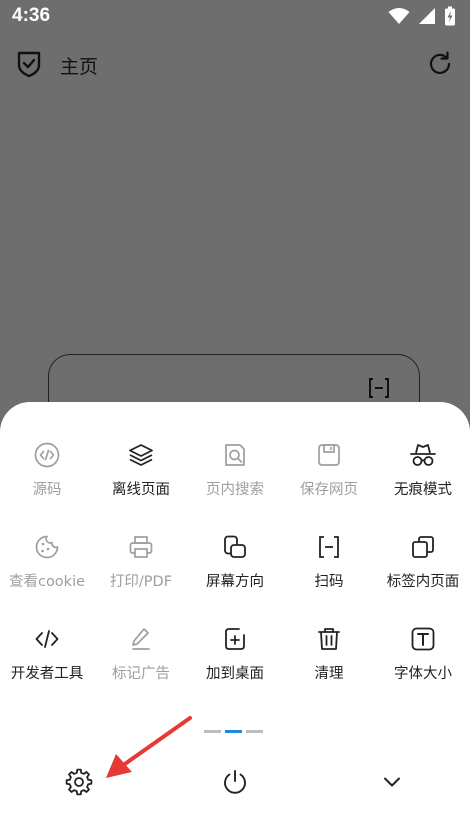  Describe the element at coordinates (235, 477) in the screenshot. I see `menu-item-find-in-page: 页内搜索` at that location.